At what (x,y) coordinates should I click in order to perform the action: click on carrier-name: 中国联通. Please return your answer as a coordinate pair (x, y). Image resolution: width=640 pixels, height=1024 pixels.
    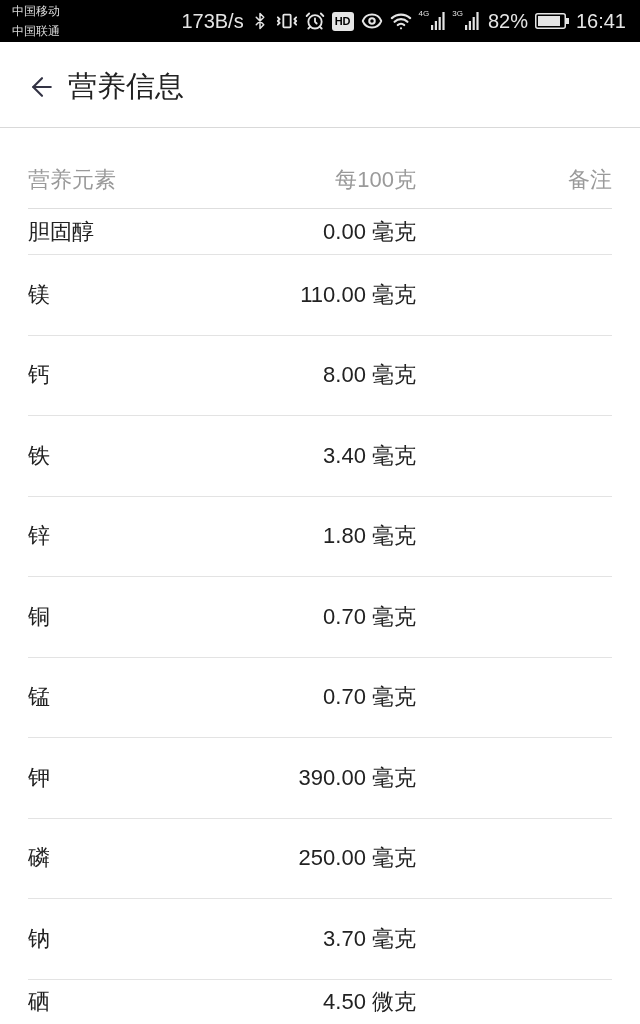
    Looking at the image, I should click on (36, 31).